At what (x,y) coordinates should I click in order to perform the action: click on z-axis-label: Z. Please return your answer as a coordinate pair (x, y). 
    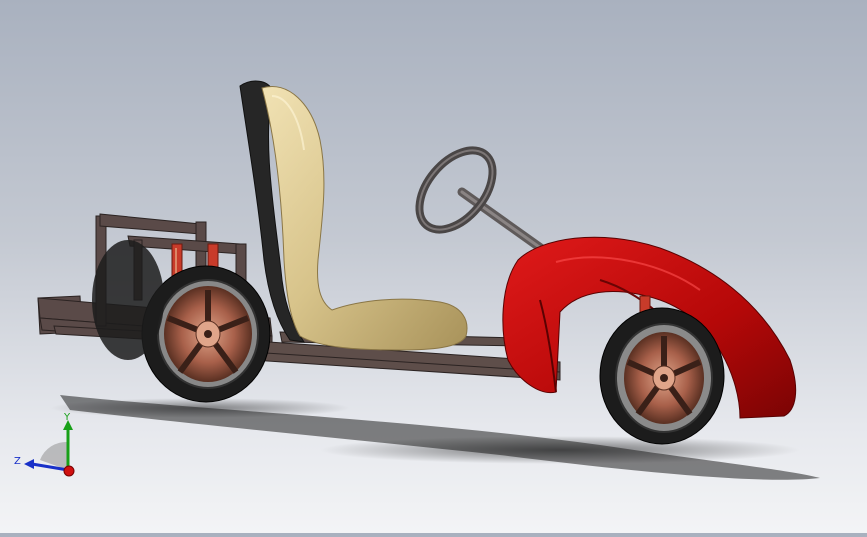
    Looking at the image, I should click on (17, 461).